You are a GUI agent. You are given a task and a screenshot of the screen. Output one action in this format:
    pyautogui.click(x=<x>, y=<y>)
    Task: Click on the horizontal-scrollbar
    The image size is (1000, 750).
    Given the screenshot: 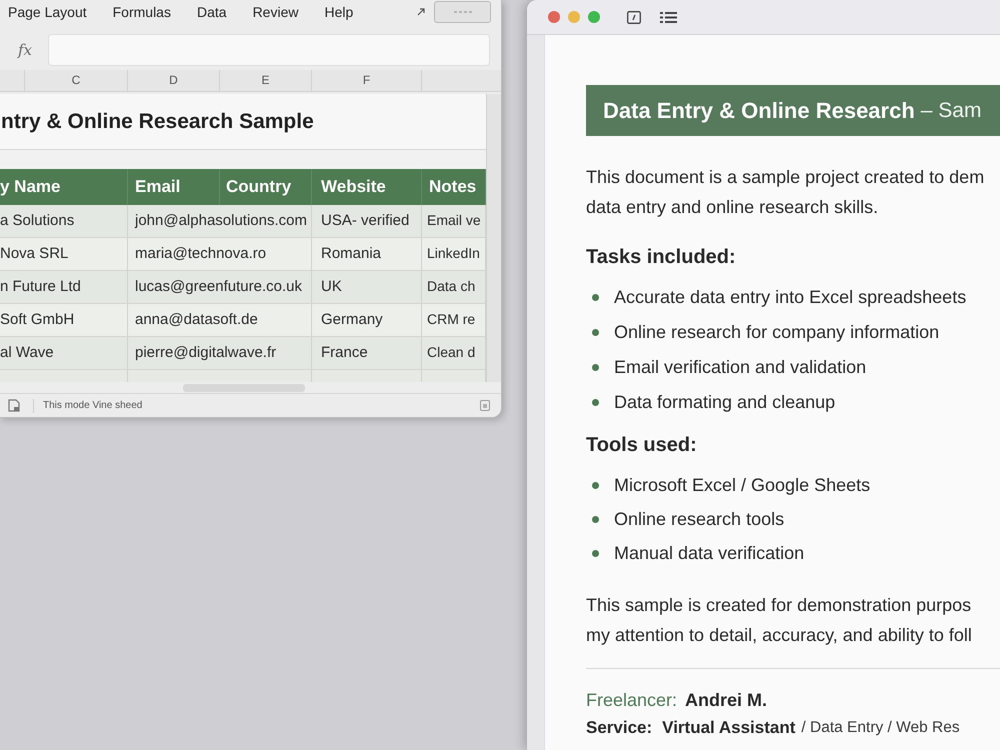 What is the action you would take?
    pyautogui.click(x=250, y=388)
    